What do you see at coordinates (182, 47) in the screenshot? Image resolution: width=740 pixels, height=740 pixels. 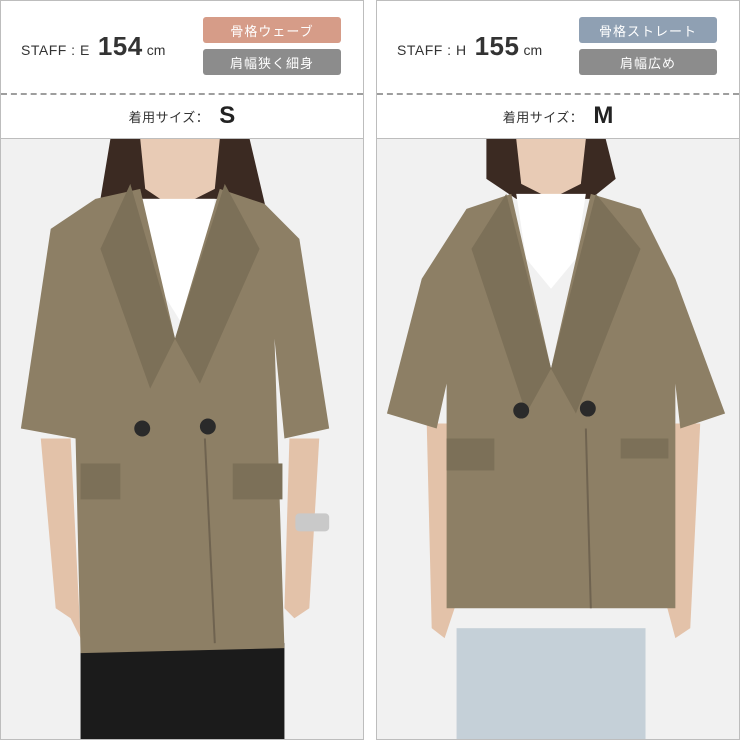 I see `panel-header: STAFF : E 154 cm 骨格ウェーブ 肩幅狭く細身` at bounding box center [182, 47].